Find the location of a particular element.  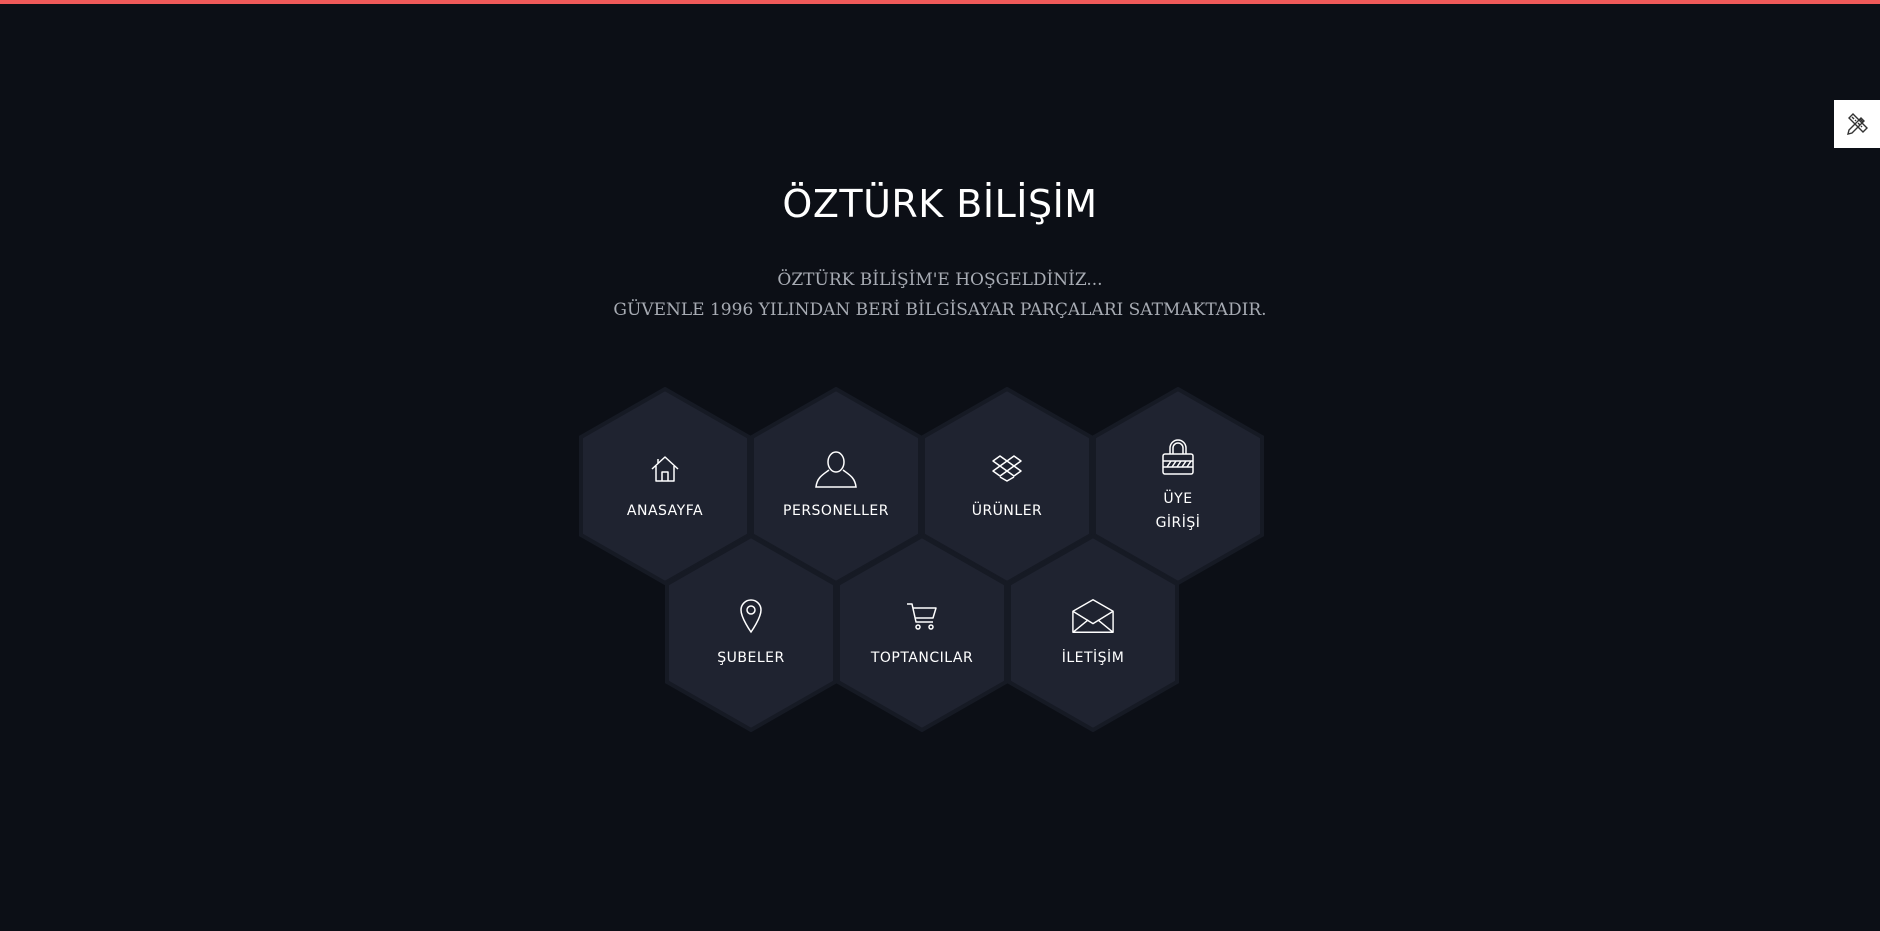

user-icon is located at coordinates (836, 469).